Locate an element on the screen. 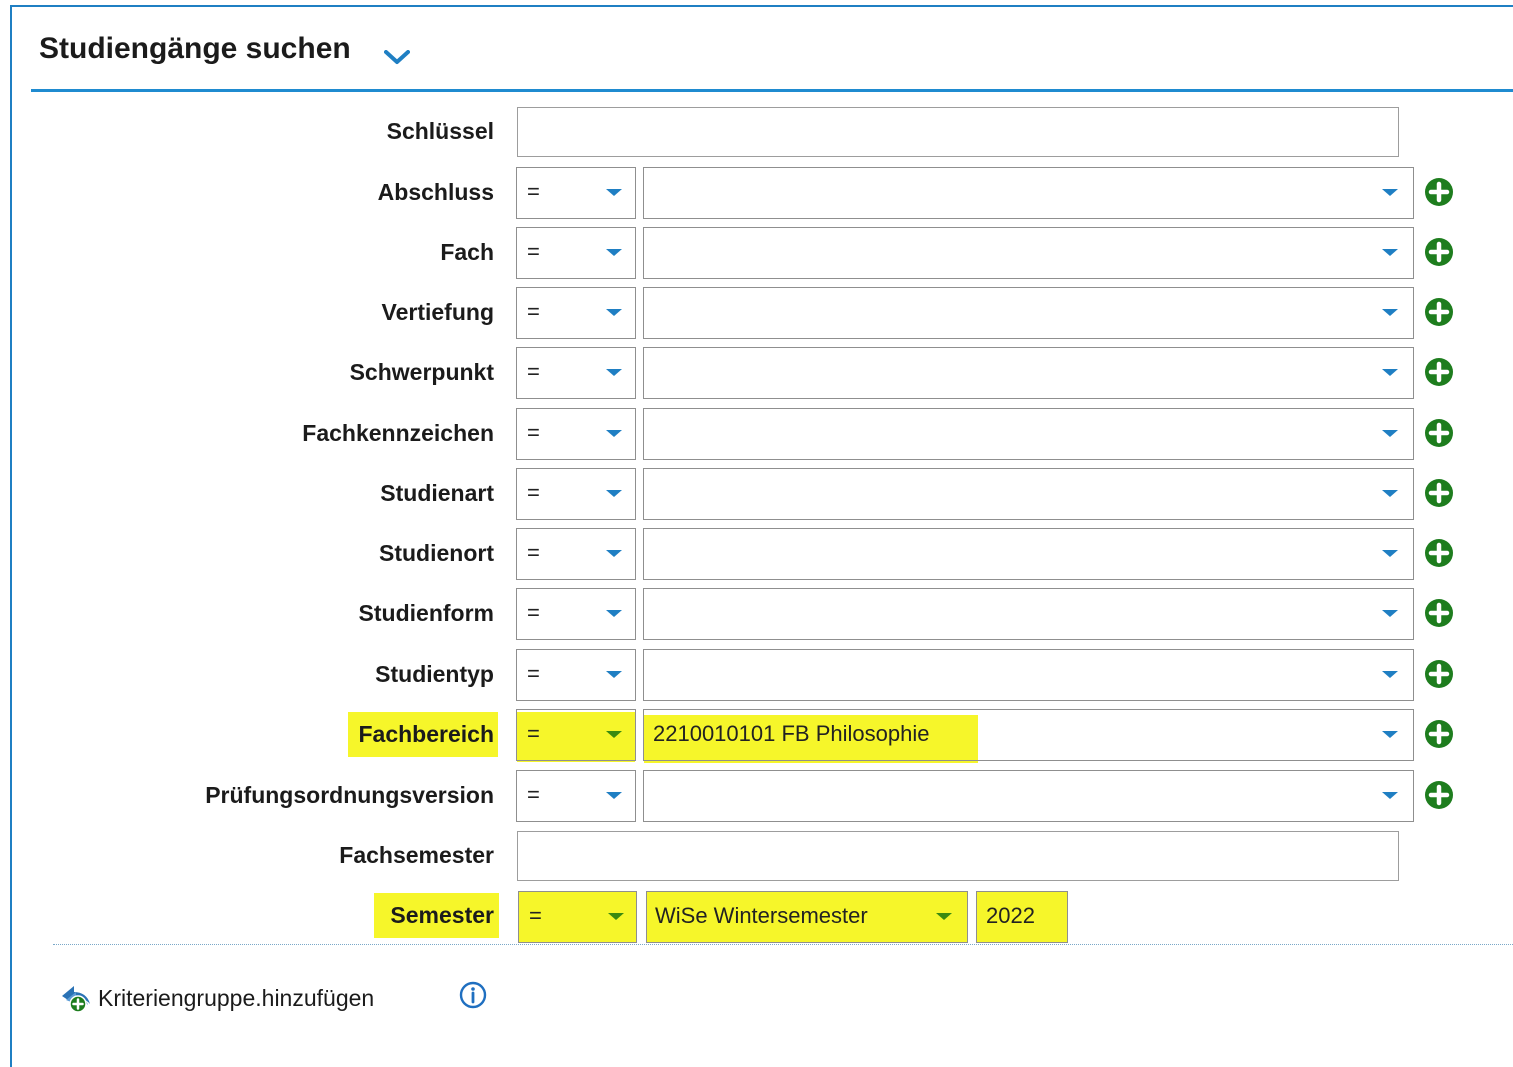 This screenshot has height=1067, width=1513. year-value: 2022 is located at coordinates (1010, 915).